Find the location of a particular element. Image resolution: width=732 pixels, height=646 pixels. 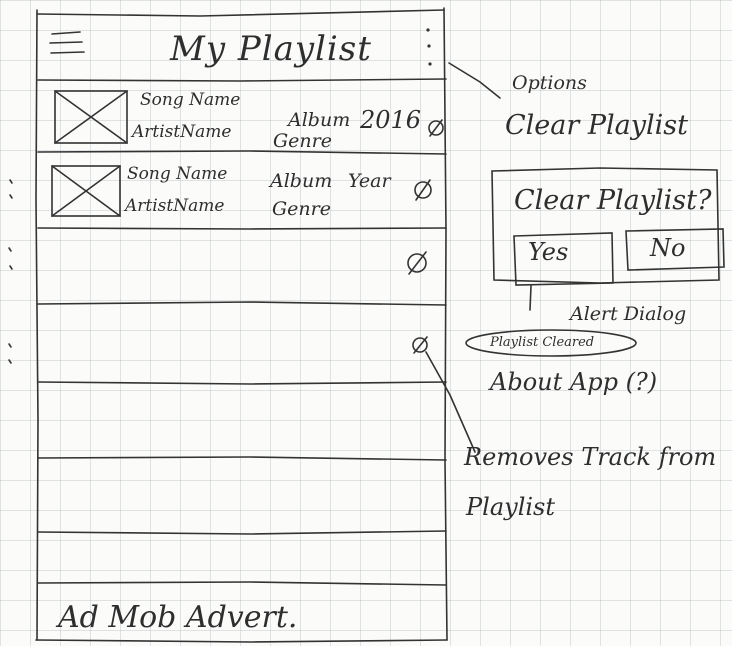

phone-top-edge is located at coordinates (240, 13).